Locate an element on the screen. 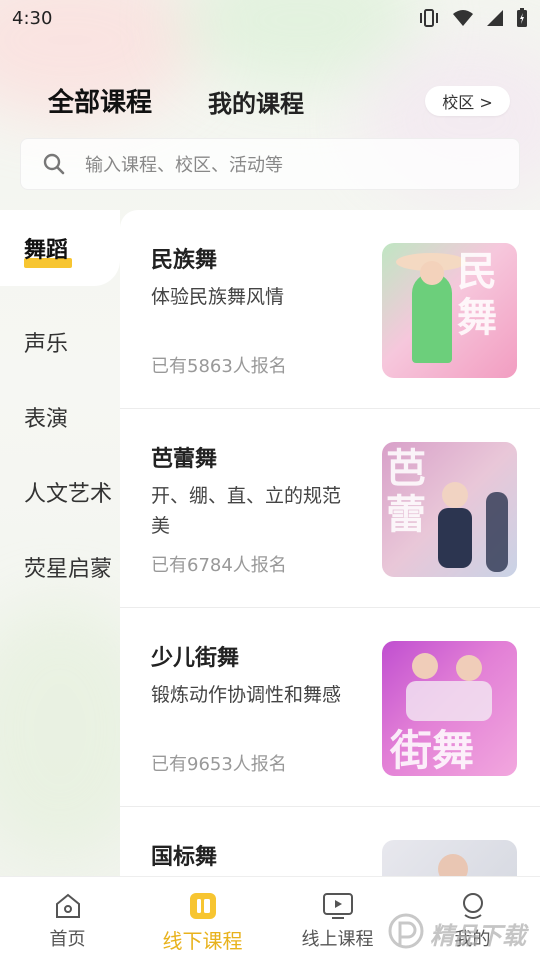 This screenshot has width=540, height=960. vibrate-icon is located at coordinates (429, 18).